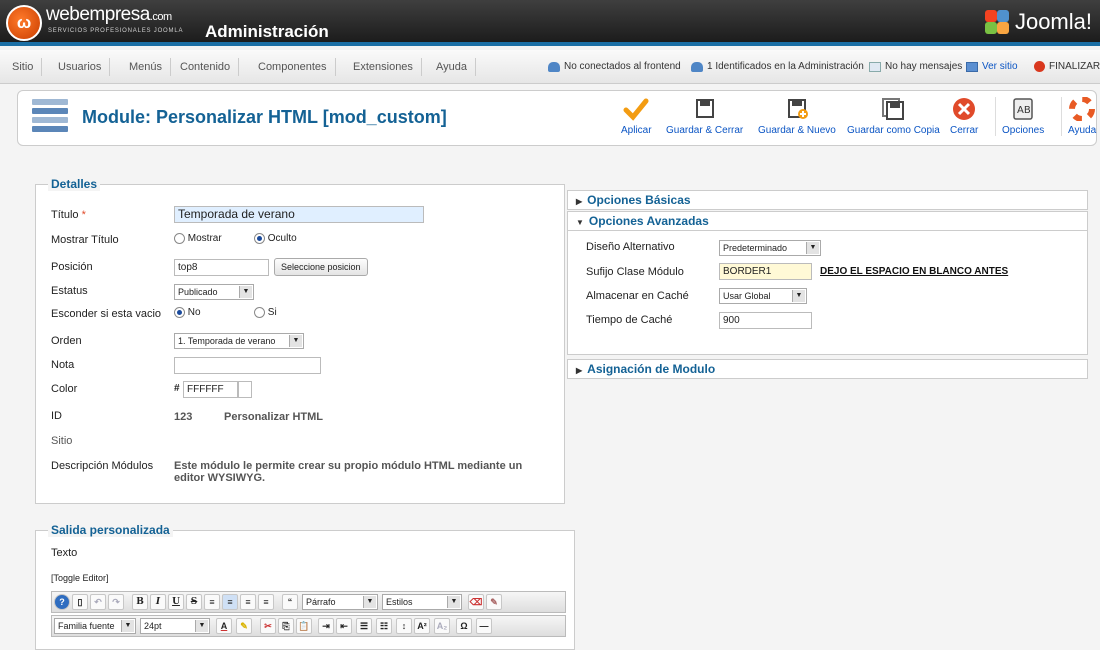  Describe the element at coordinates (494, 602) in the screenshot. I see `cleanup-icon: ✎` at that location.